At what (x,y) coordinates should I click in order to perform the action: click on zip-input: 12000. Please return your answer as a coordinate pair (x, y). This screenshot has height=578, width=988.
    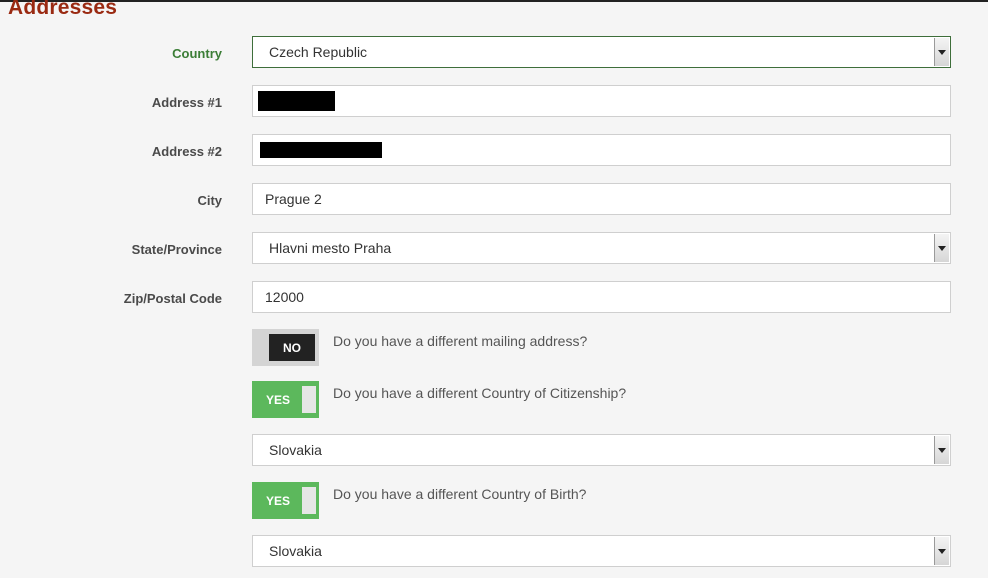
    Looking at the image, I should click on (601, 297).